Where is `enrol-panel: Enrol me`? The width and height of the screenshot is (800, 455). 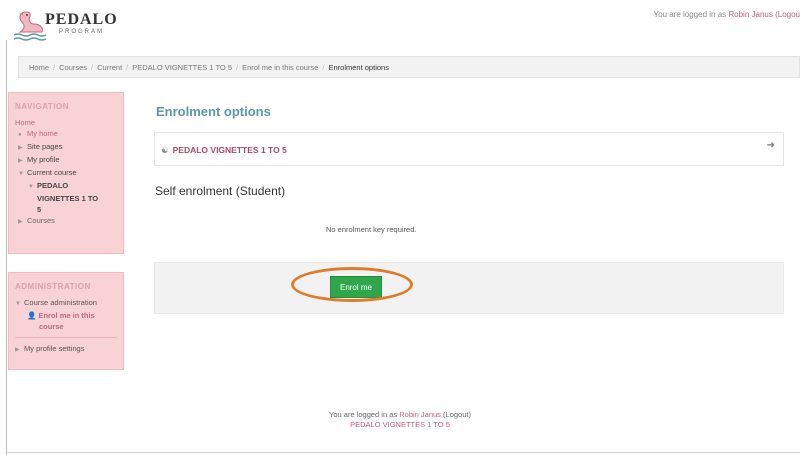
enrol-panel: Enrol me is located at coordinates (469, 288).